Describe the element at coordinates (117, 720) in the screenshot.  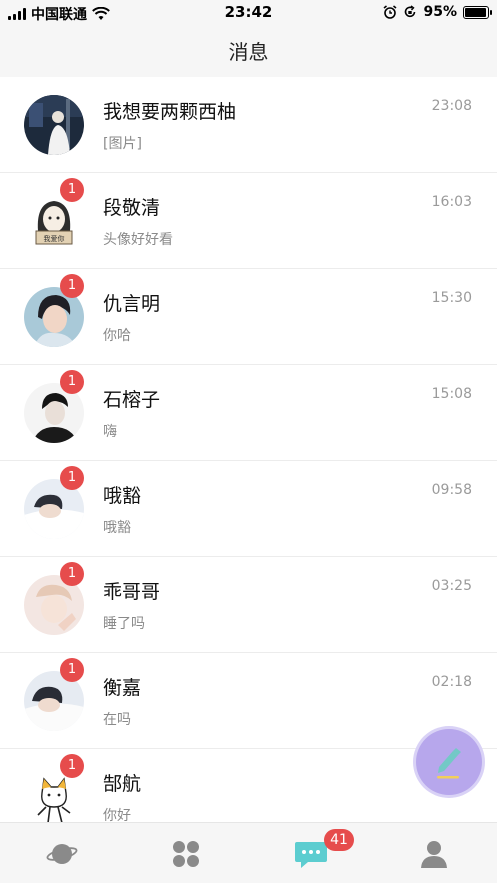
I see `conversation-preview: 在吗` at that location.